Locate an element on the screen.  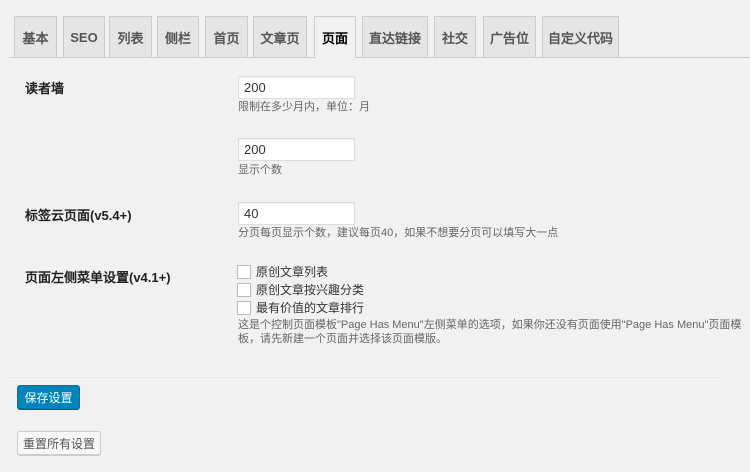
checkbox-original-by-interest: 原创文章按兴趣分类 is located at coordinates (300, 289).